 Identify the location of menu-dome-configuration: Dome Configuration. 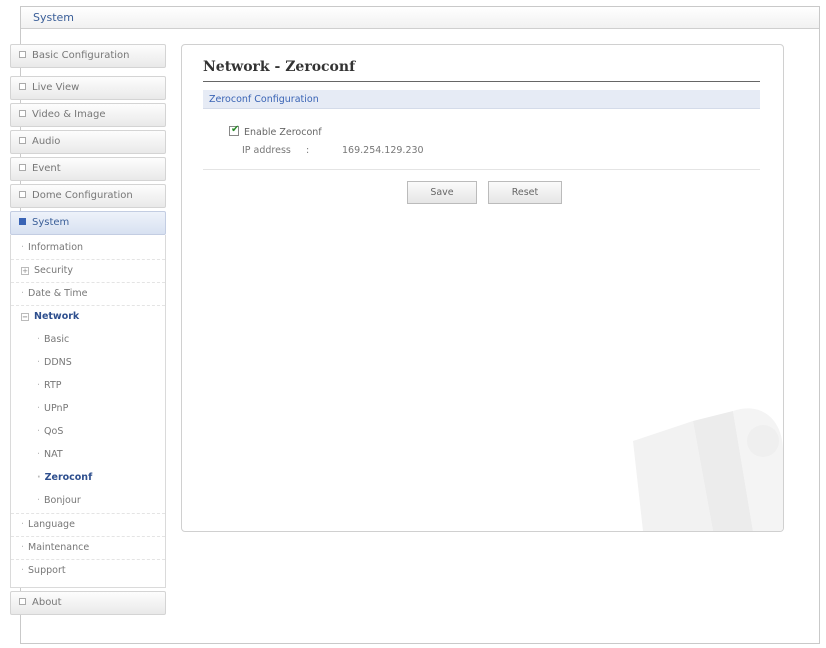
(88, 196).